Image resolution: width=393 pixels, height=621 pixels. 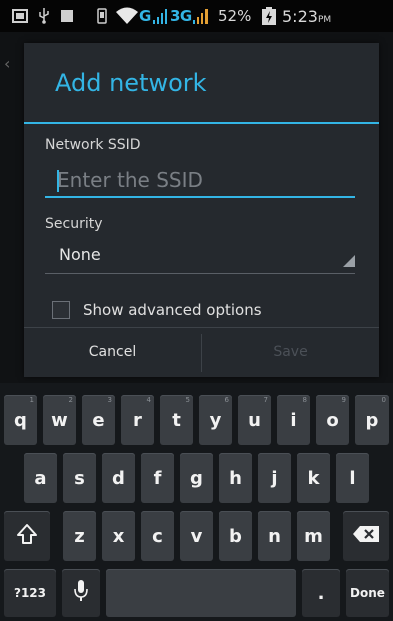 I want to click on show-advanced-option: Show advanced options, so click(x=202, y=311).